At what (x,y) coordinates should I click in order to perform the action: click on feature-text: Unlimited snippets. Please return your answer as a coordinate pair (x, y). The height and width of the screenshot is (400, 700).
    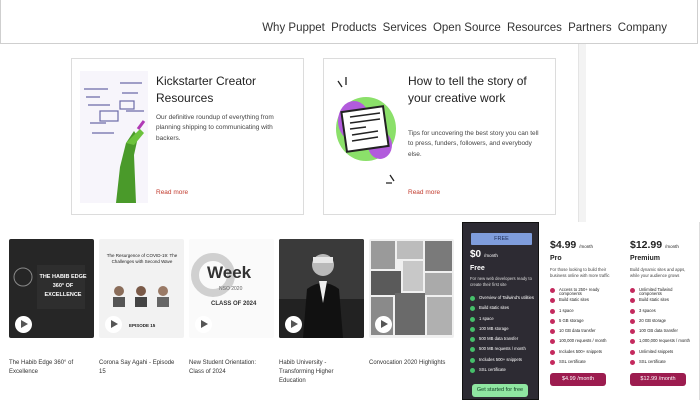
    Looking at the image, I should click on (656, 351).